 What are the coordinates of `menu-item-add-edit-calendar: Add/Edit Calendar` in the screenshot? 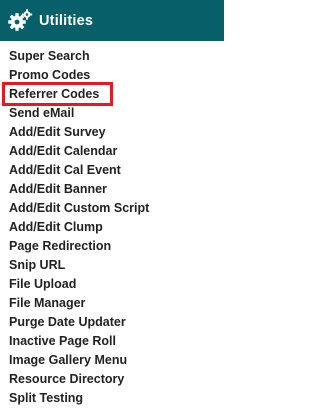 It's located at (112, 151).